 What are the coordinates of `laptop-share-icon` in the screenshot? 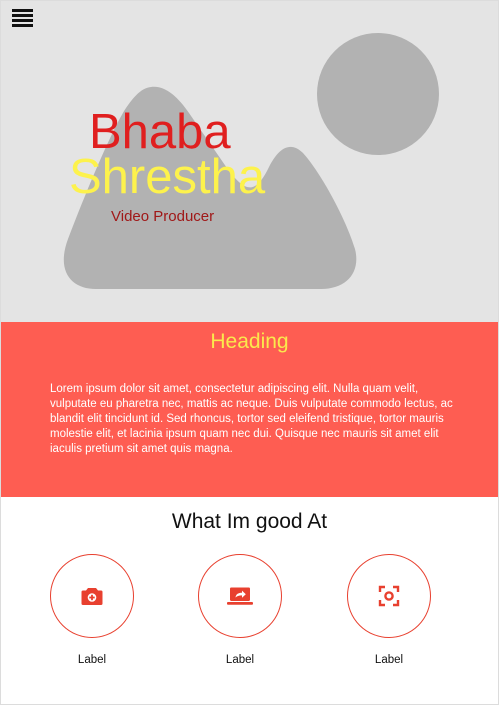 It's located at (240, 596).